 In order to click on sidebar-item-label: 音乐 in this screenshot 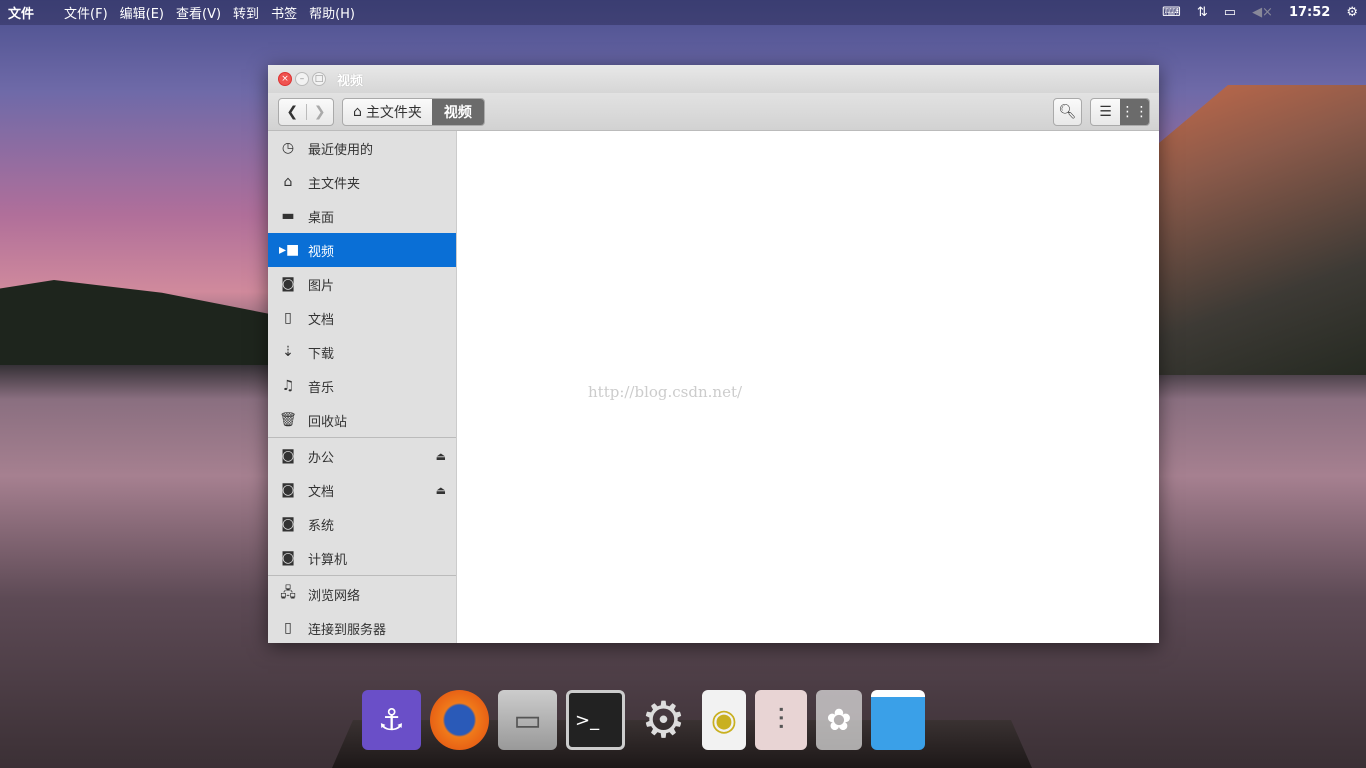, I will do `click(321, 388)`.